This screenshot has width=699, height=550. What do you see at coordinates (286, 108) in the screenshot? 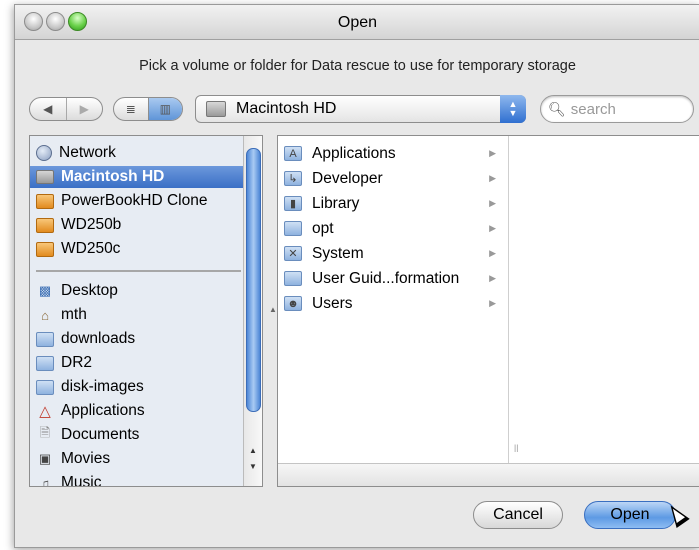
I see `location-label: Macintosh HD` at bounding box center [286, 108].